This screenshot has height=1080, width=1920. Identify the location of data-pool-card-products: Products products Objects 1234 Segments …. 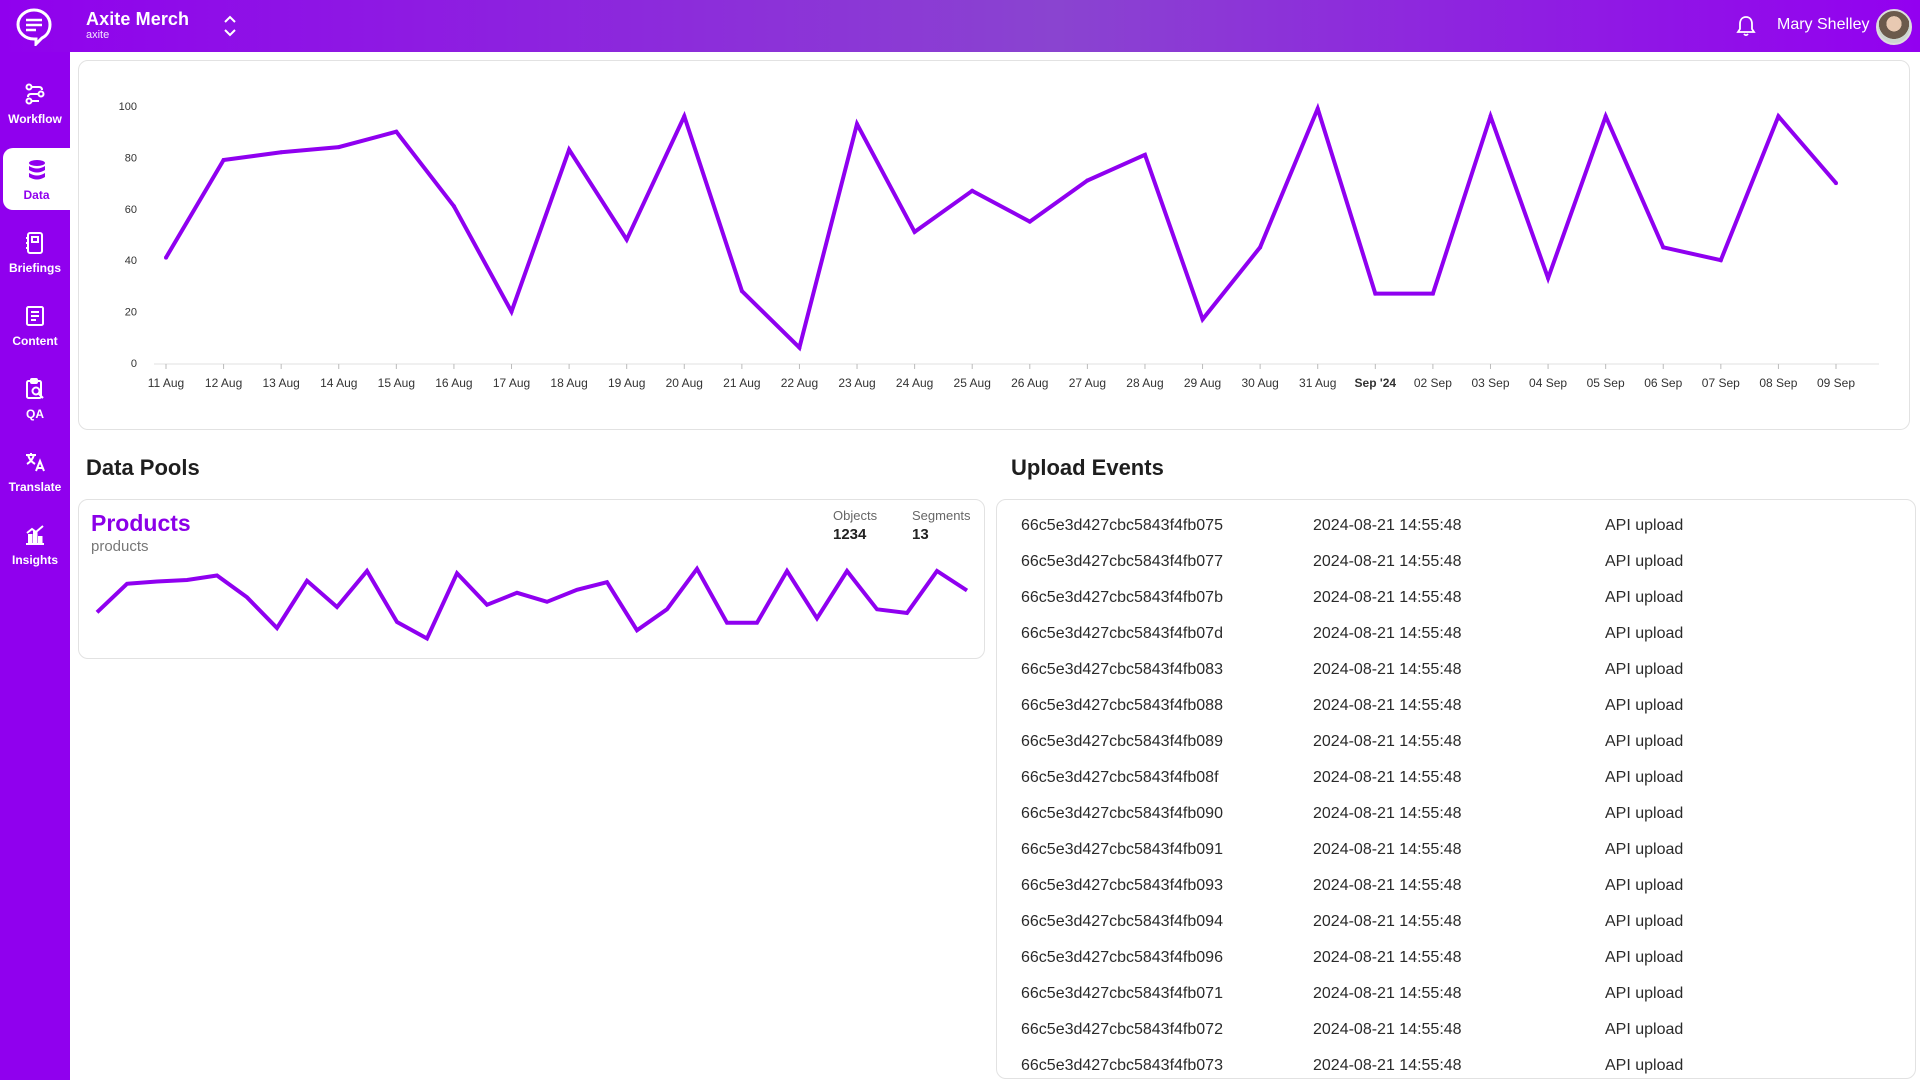
(531, 579).